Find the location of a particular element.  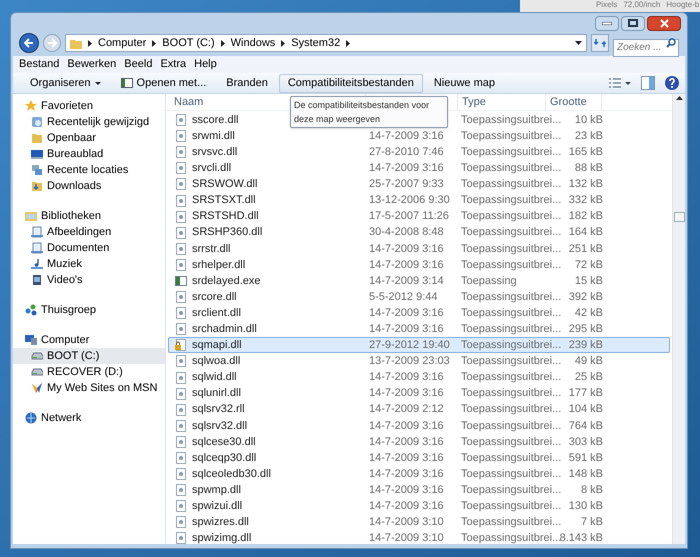

nav-group-header: Bibliotheken is located at coordinates (89, 216).